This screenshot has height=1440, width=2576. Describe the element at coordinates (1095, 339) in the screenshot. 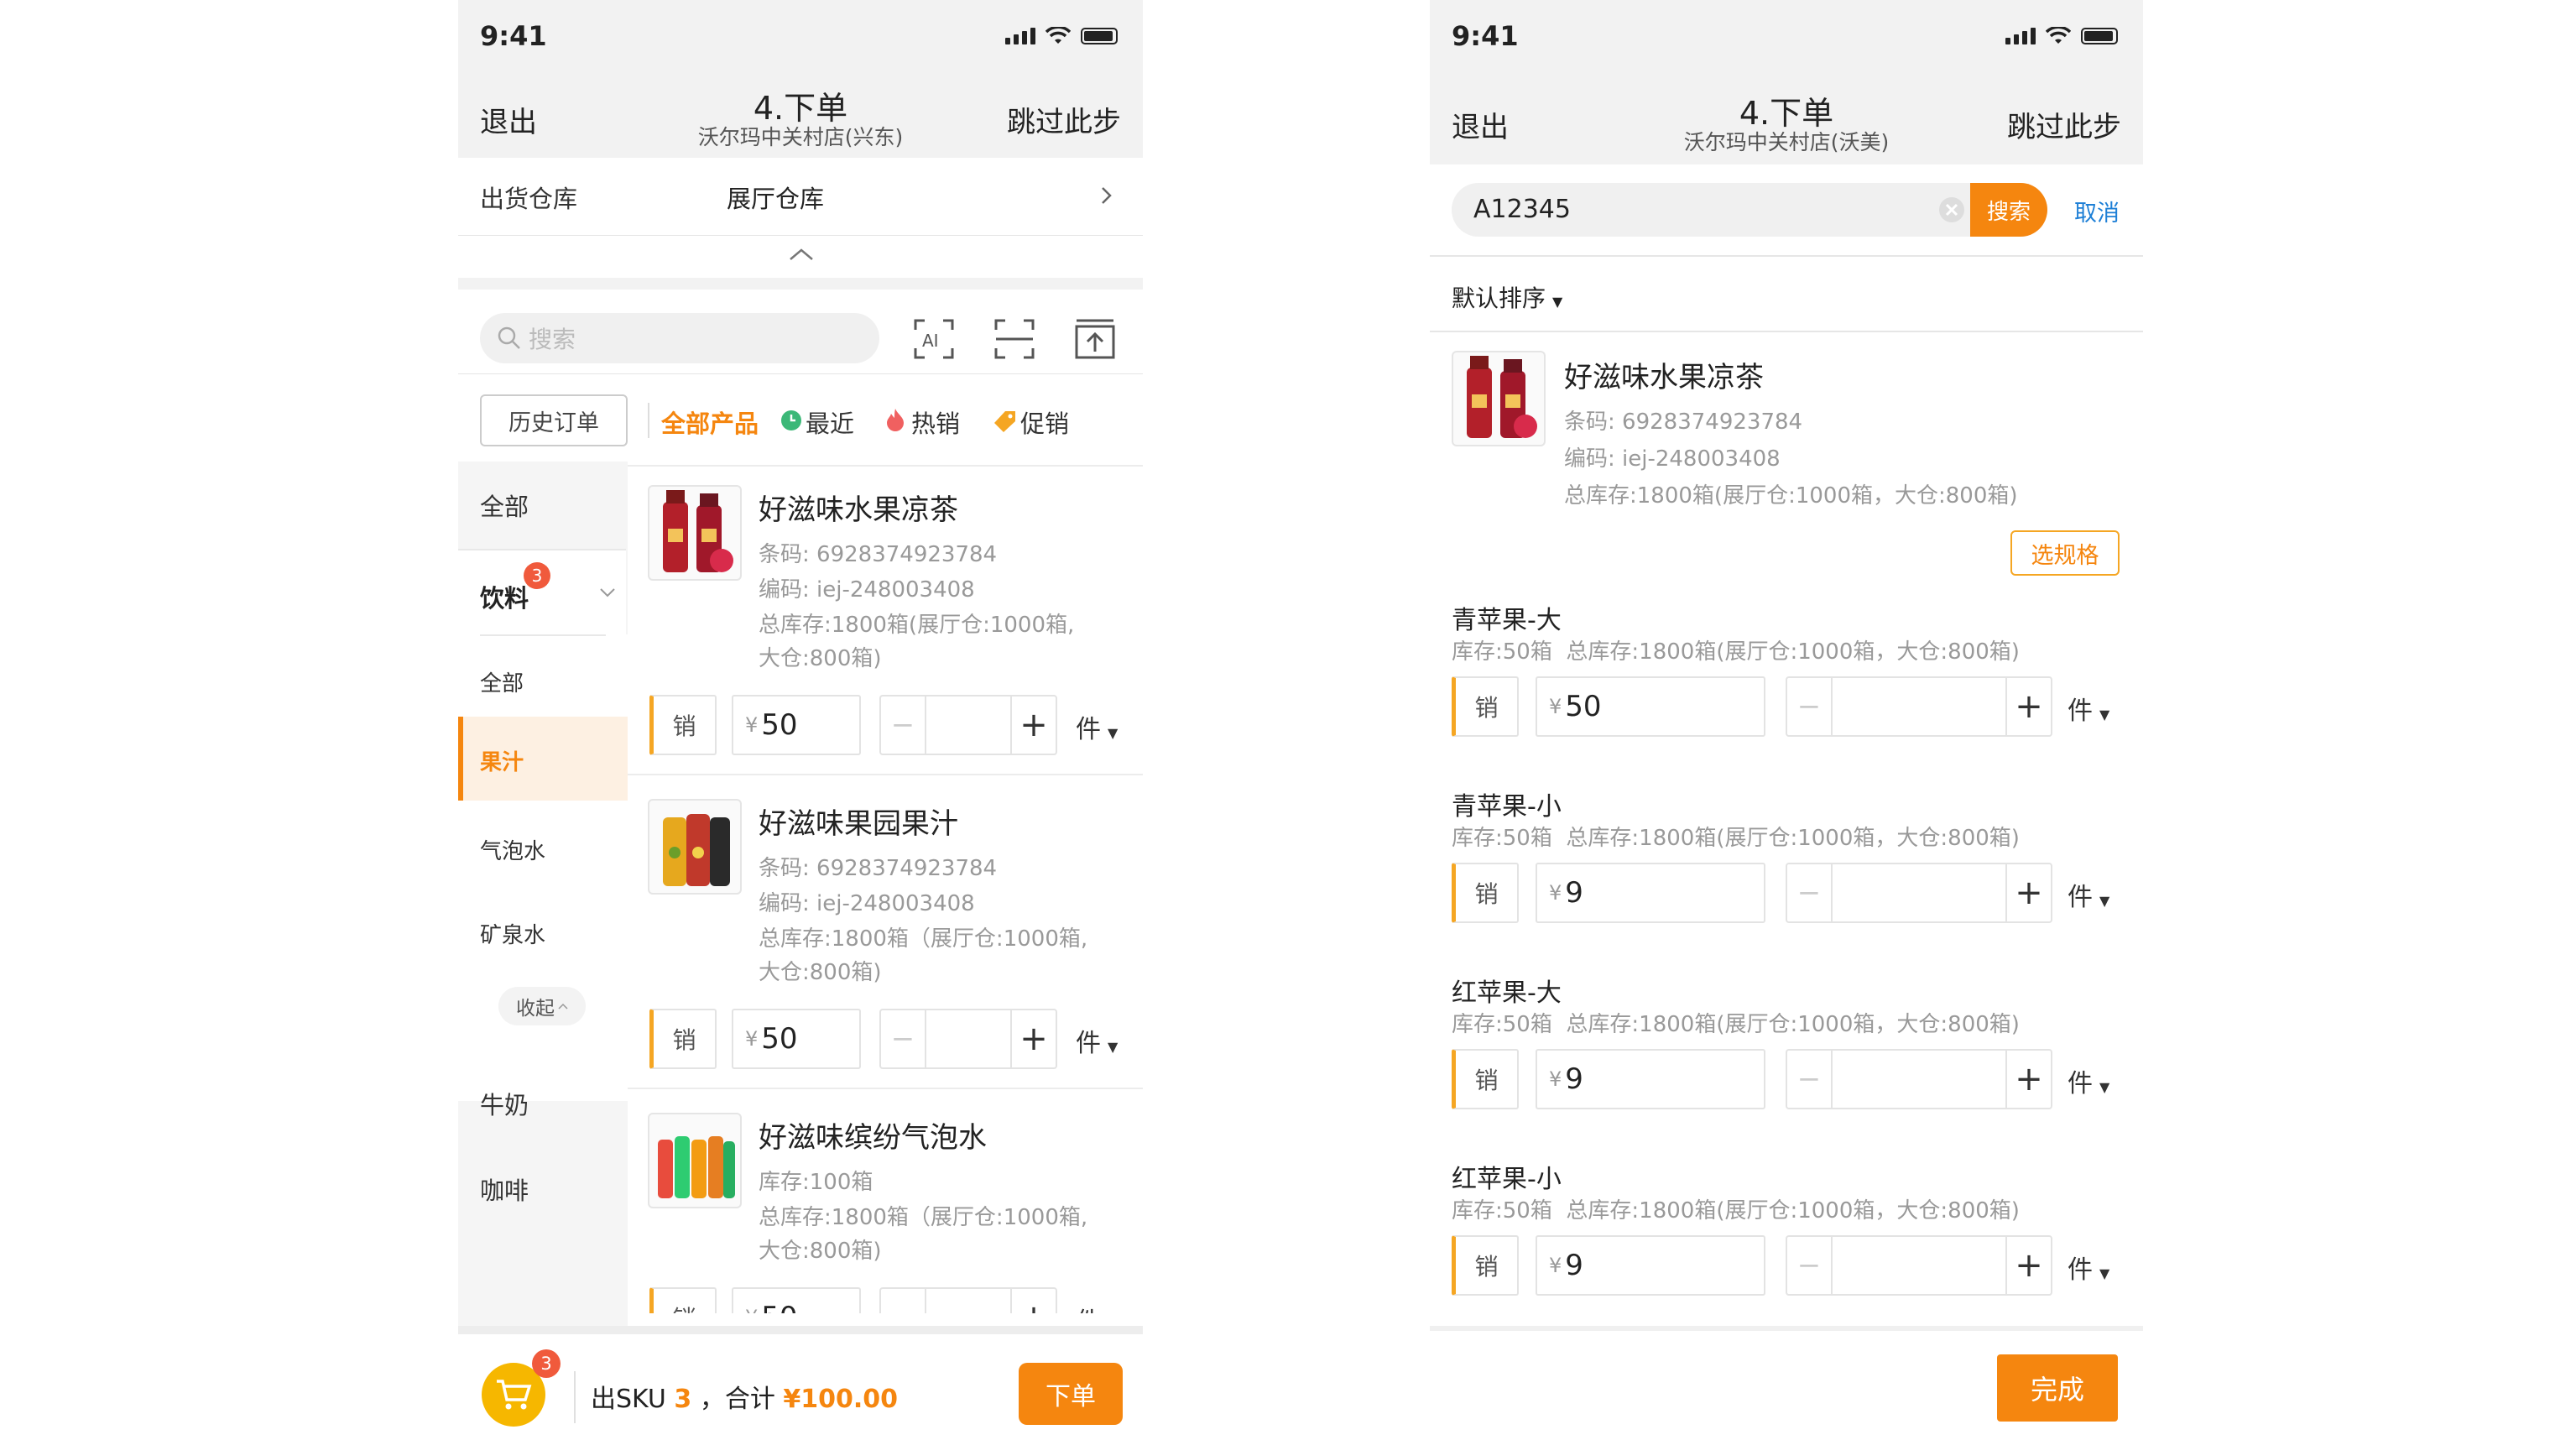

I see `upload-box-icon` at that location.